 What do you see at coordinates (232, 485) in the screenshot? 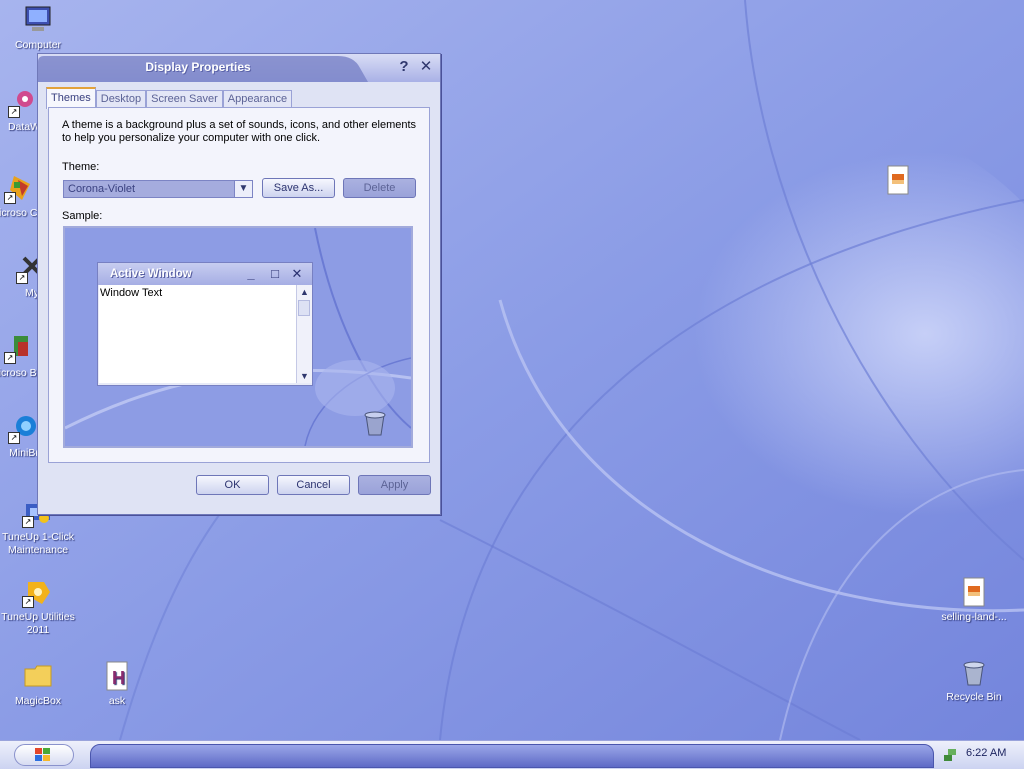
I see `ok-button: OK` at bounding box center [232, 485].